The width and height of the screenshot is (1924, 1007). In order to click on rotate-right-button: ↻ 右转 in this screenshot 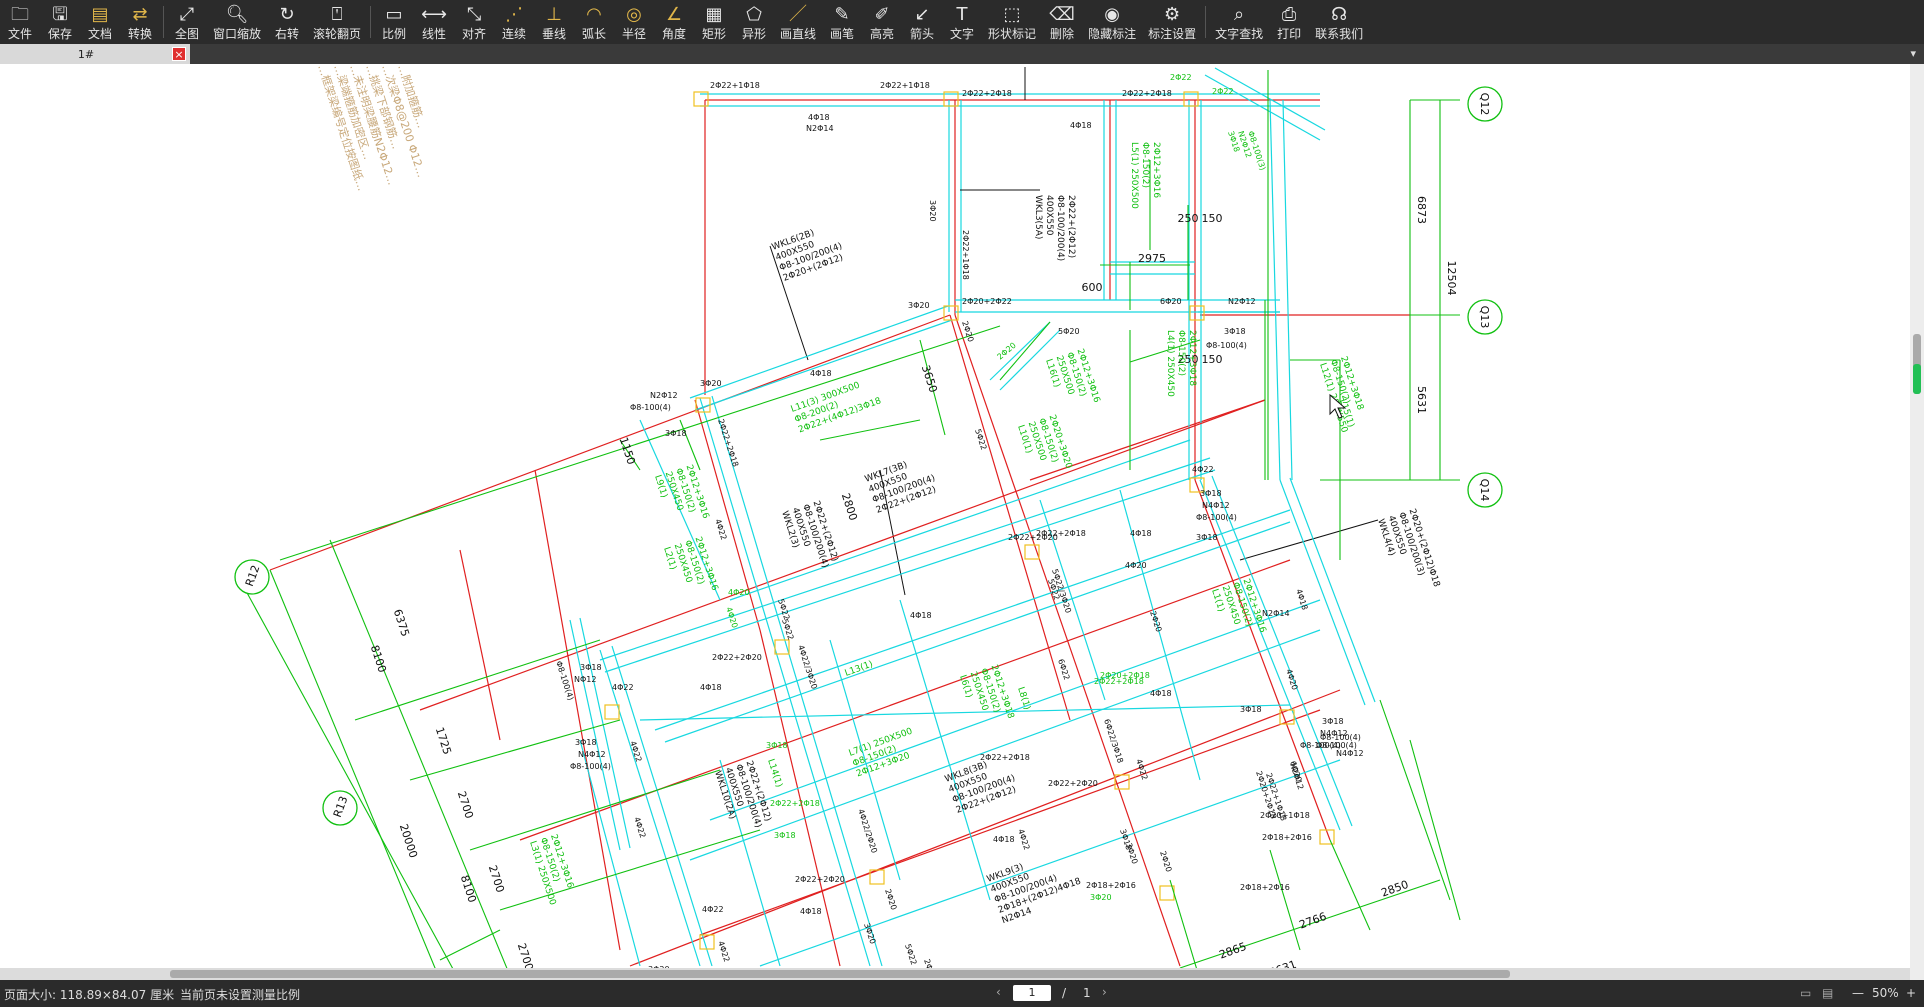, I will do `click(287, 22)`.